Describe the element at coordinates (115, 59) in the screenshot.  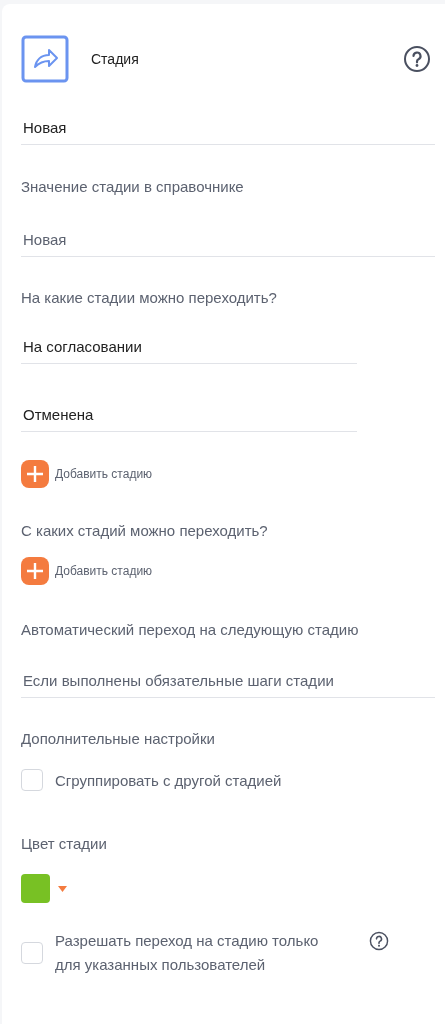
I see `panel-title: Стадия` at that location.